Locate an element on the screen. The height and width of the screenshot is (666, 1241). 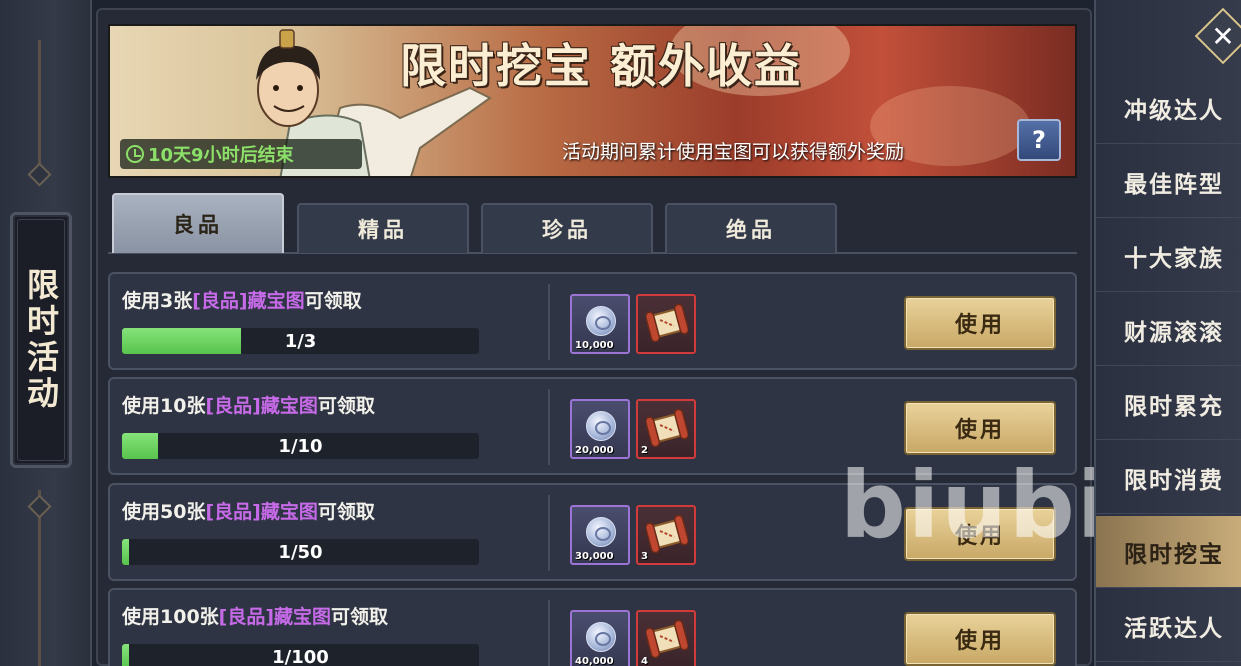
progress-bar: 1/3 is located at coordinates (300, 341).